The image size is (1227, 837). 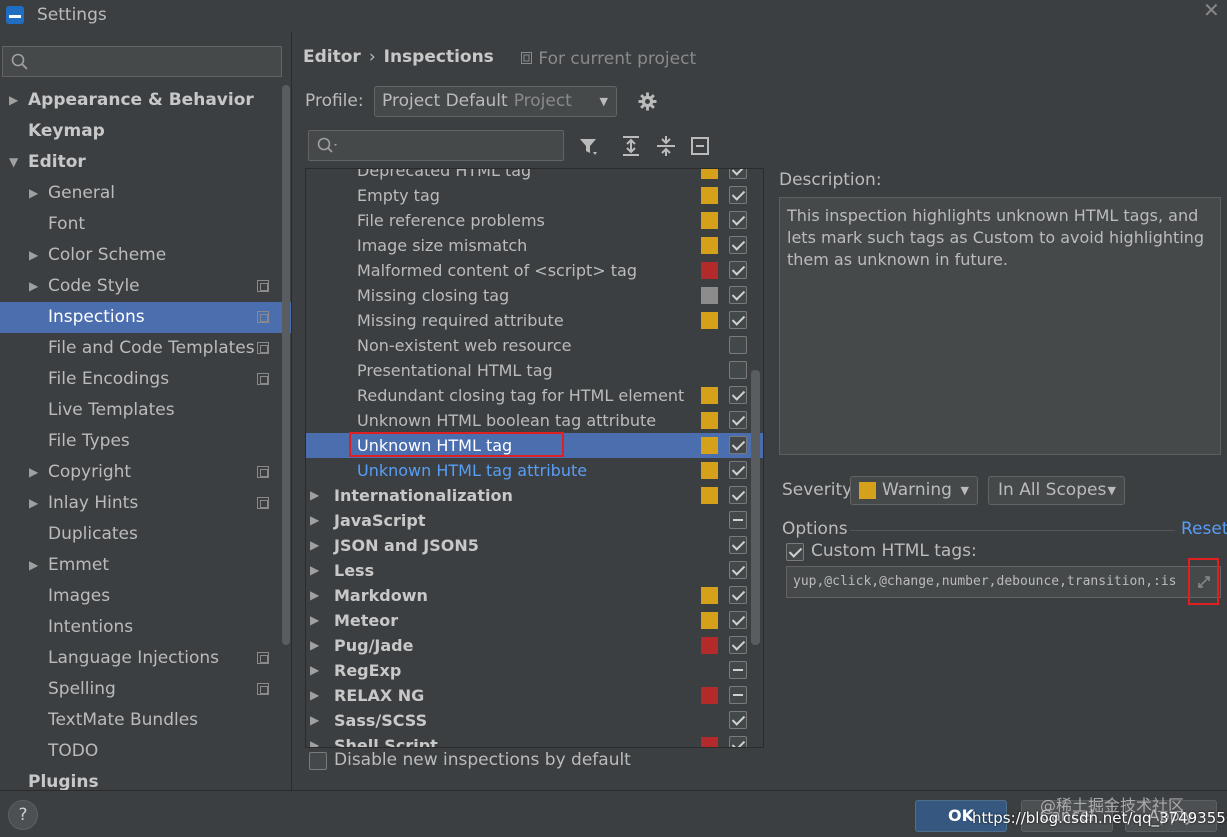 What do you see at coordinates (145, 778) in the screenshot?
I see `sidebar-item: Plugins` at bounding box center [145, 778].